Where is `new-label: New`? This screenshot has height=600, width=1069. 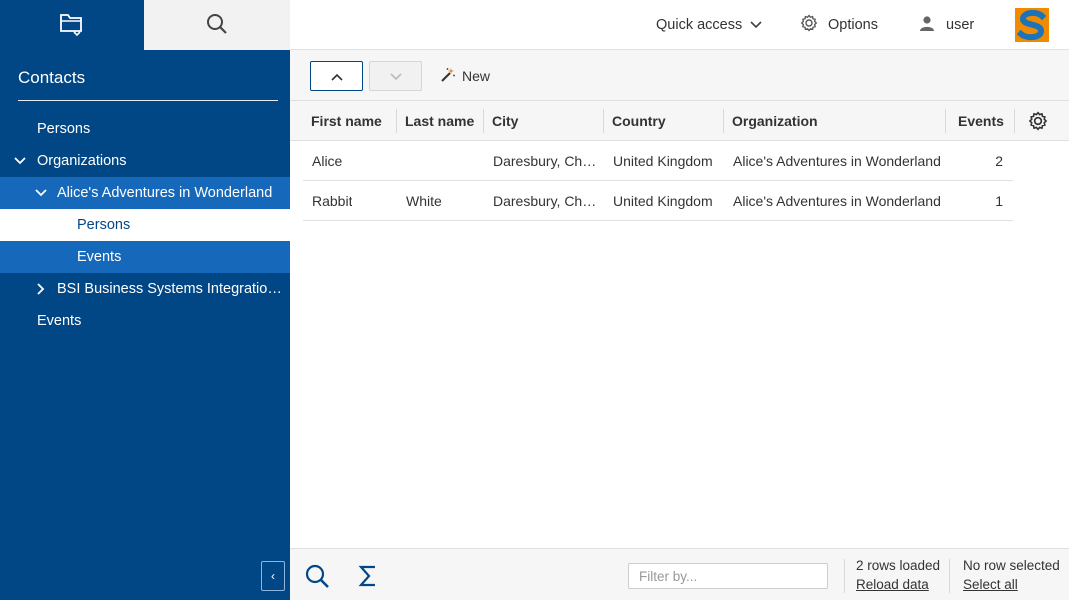 new-label: New is located at coordinates (476, 76).